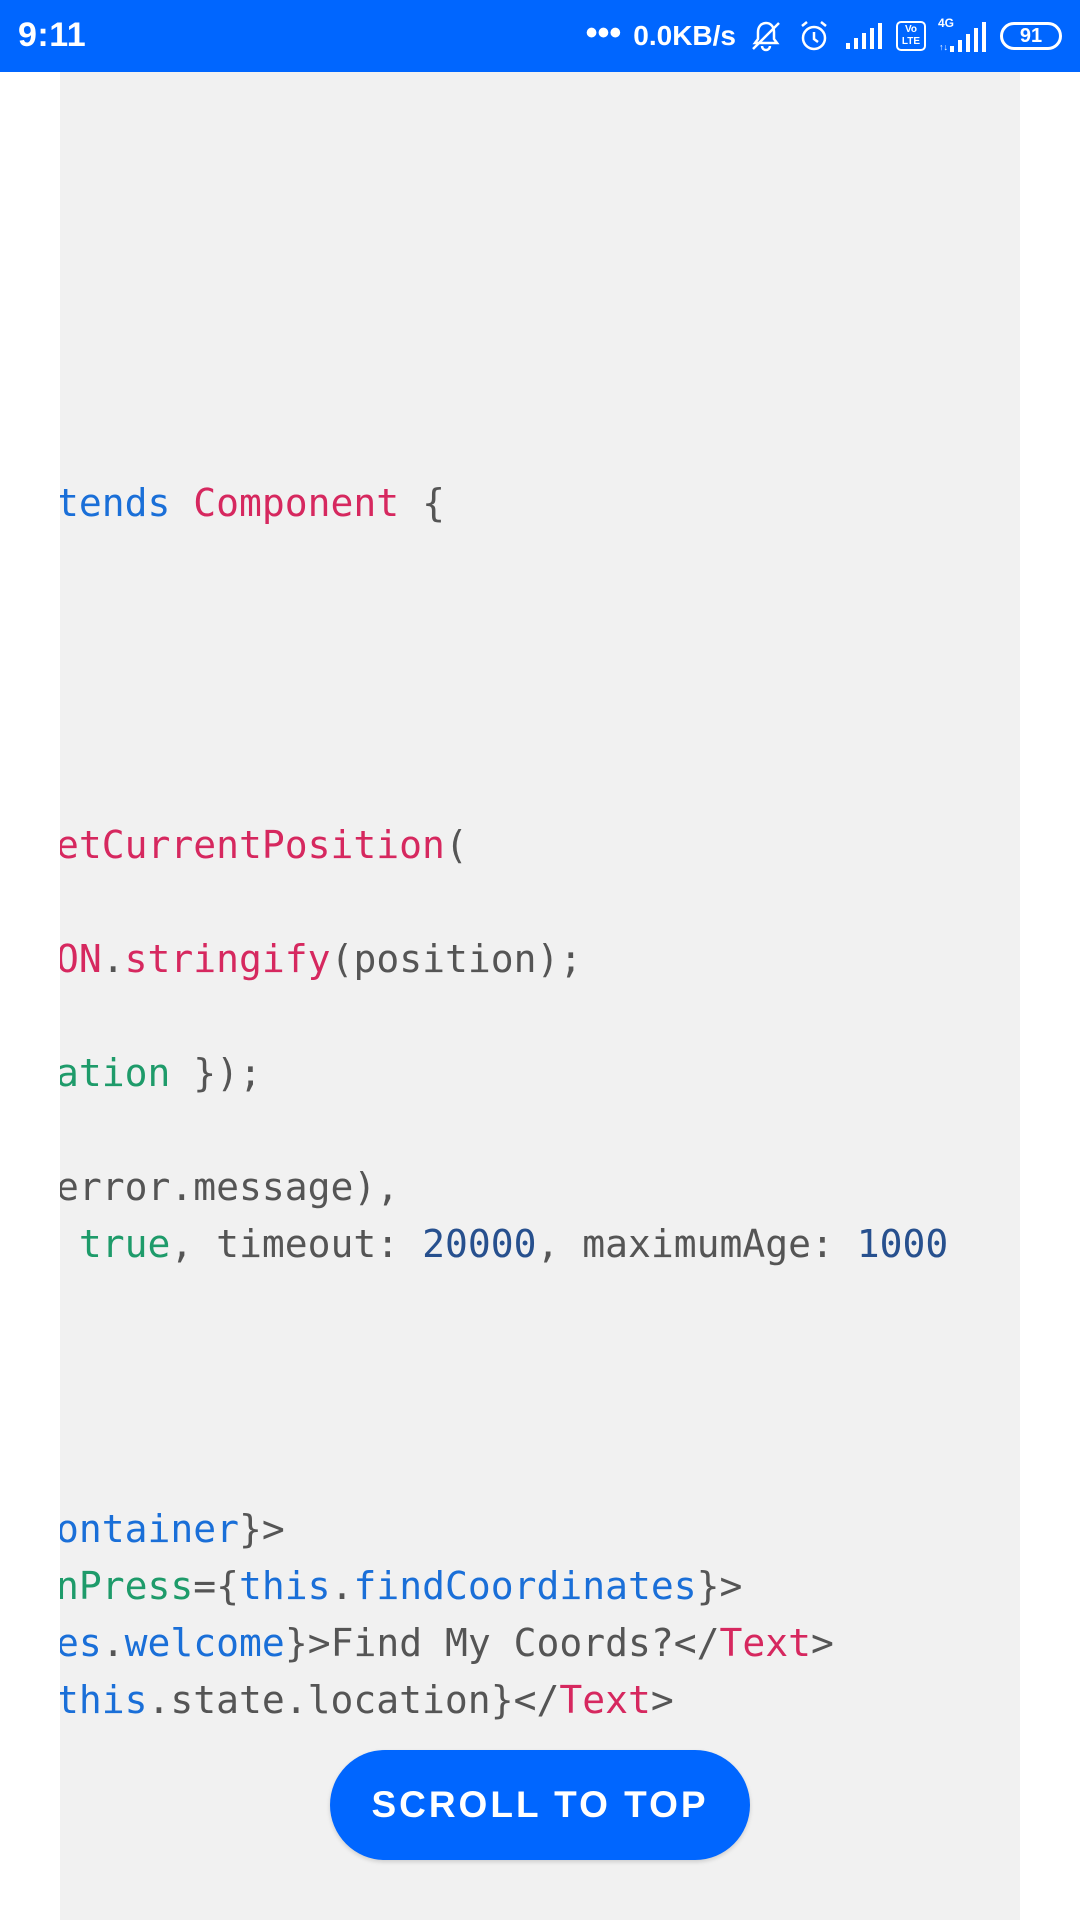 The image size is (1080, 1920). Describe the element at coordinates (456, 845) in the screenshot. I see `code-token: (` at that location.